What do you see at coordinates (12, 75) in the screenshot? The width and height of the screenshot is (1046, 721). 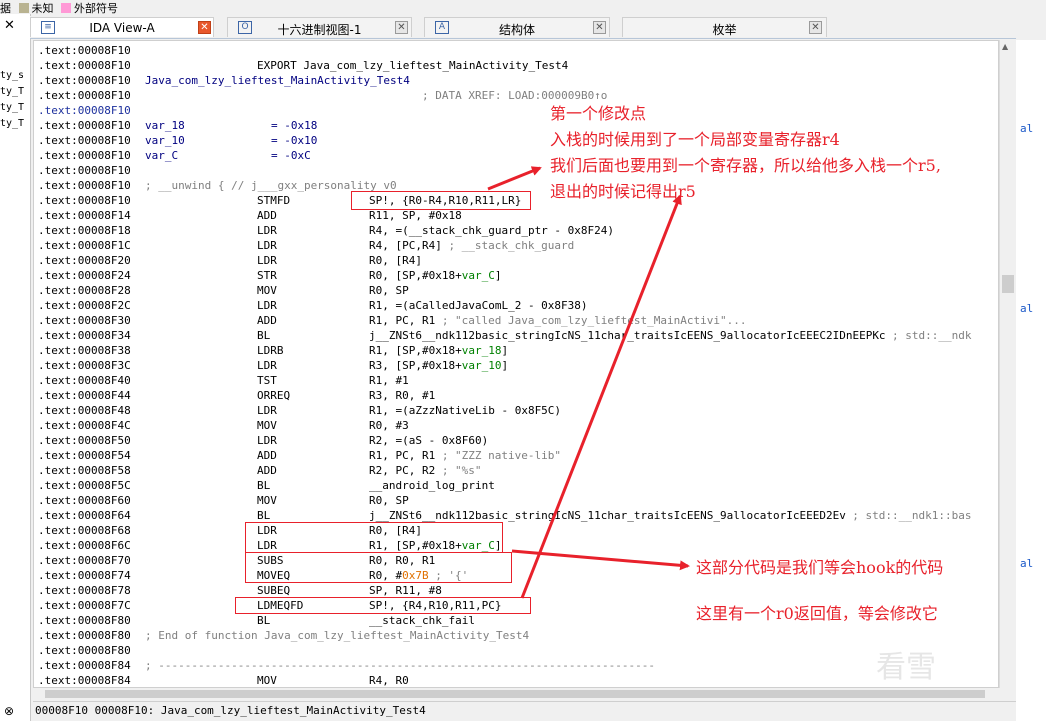 I see `function-name-fragment: ty_s` at bounding box center [12, 75].